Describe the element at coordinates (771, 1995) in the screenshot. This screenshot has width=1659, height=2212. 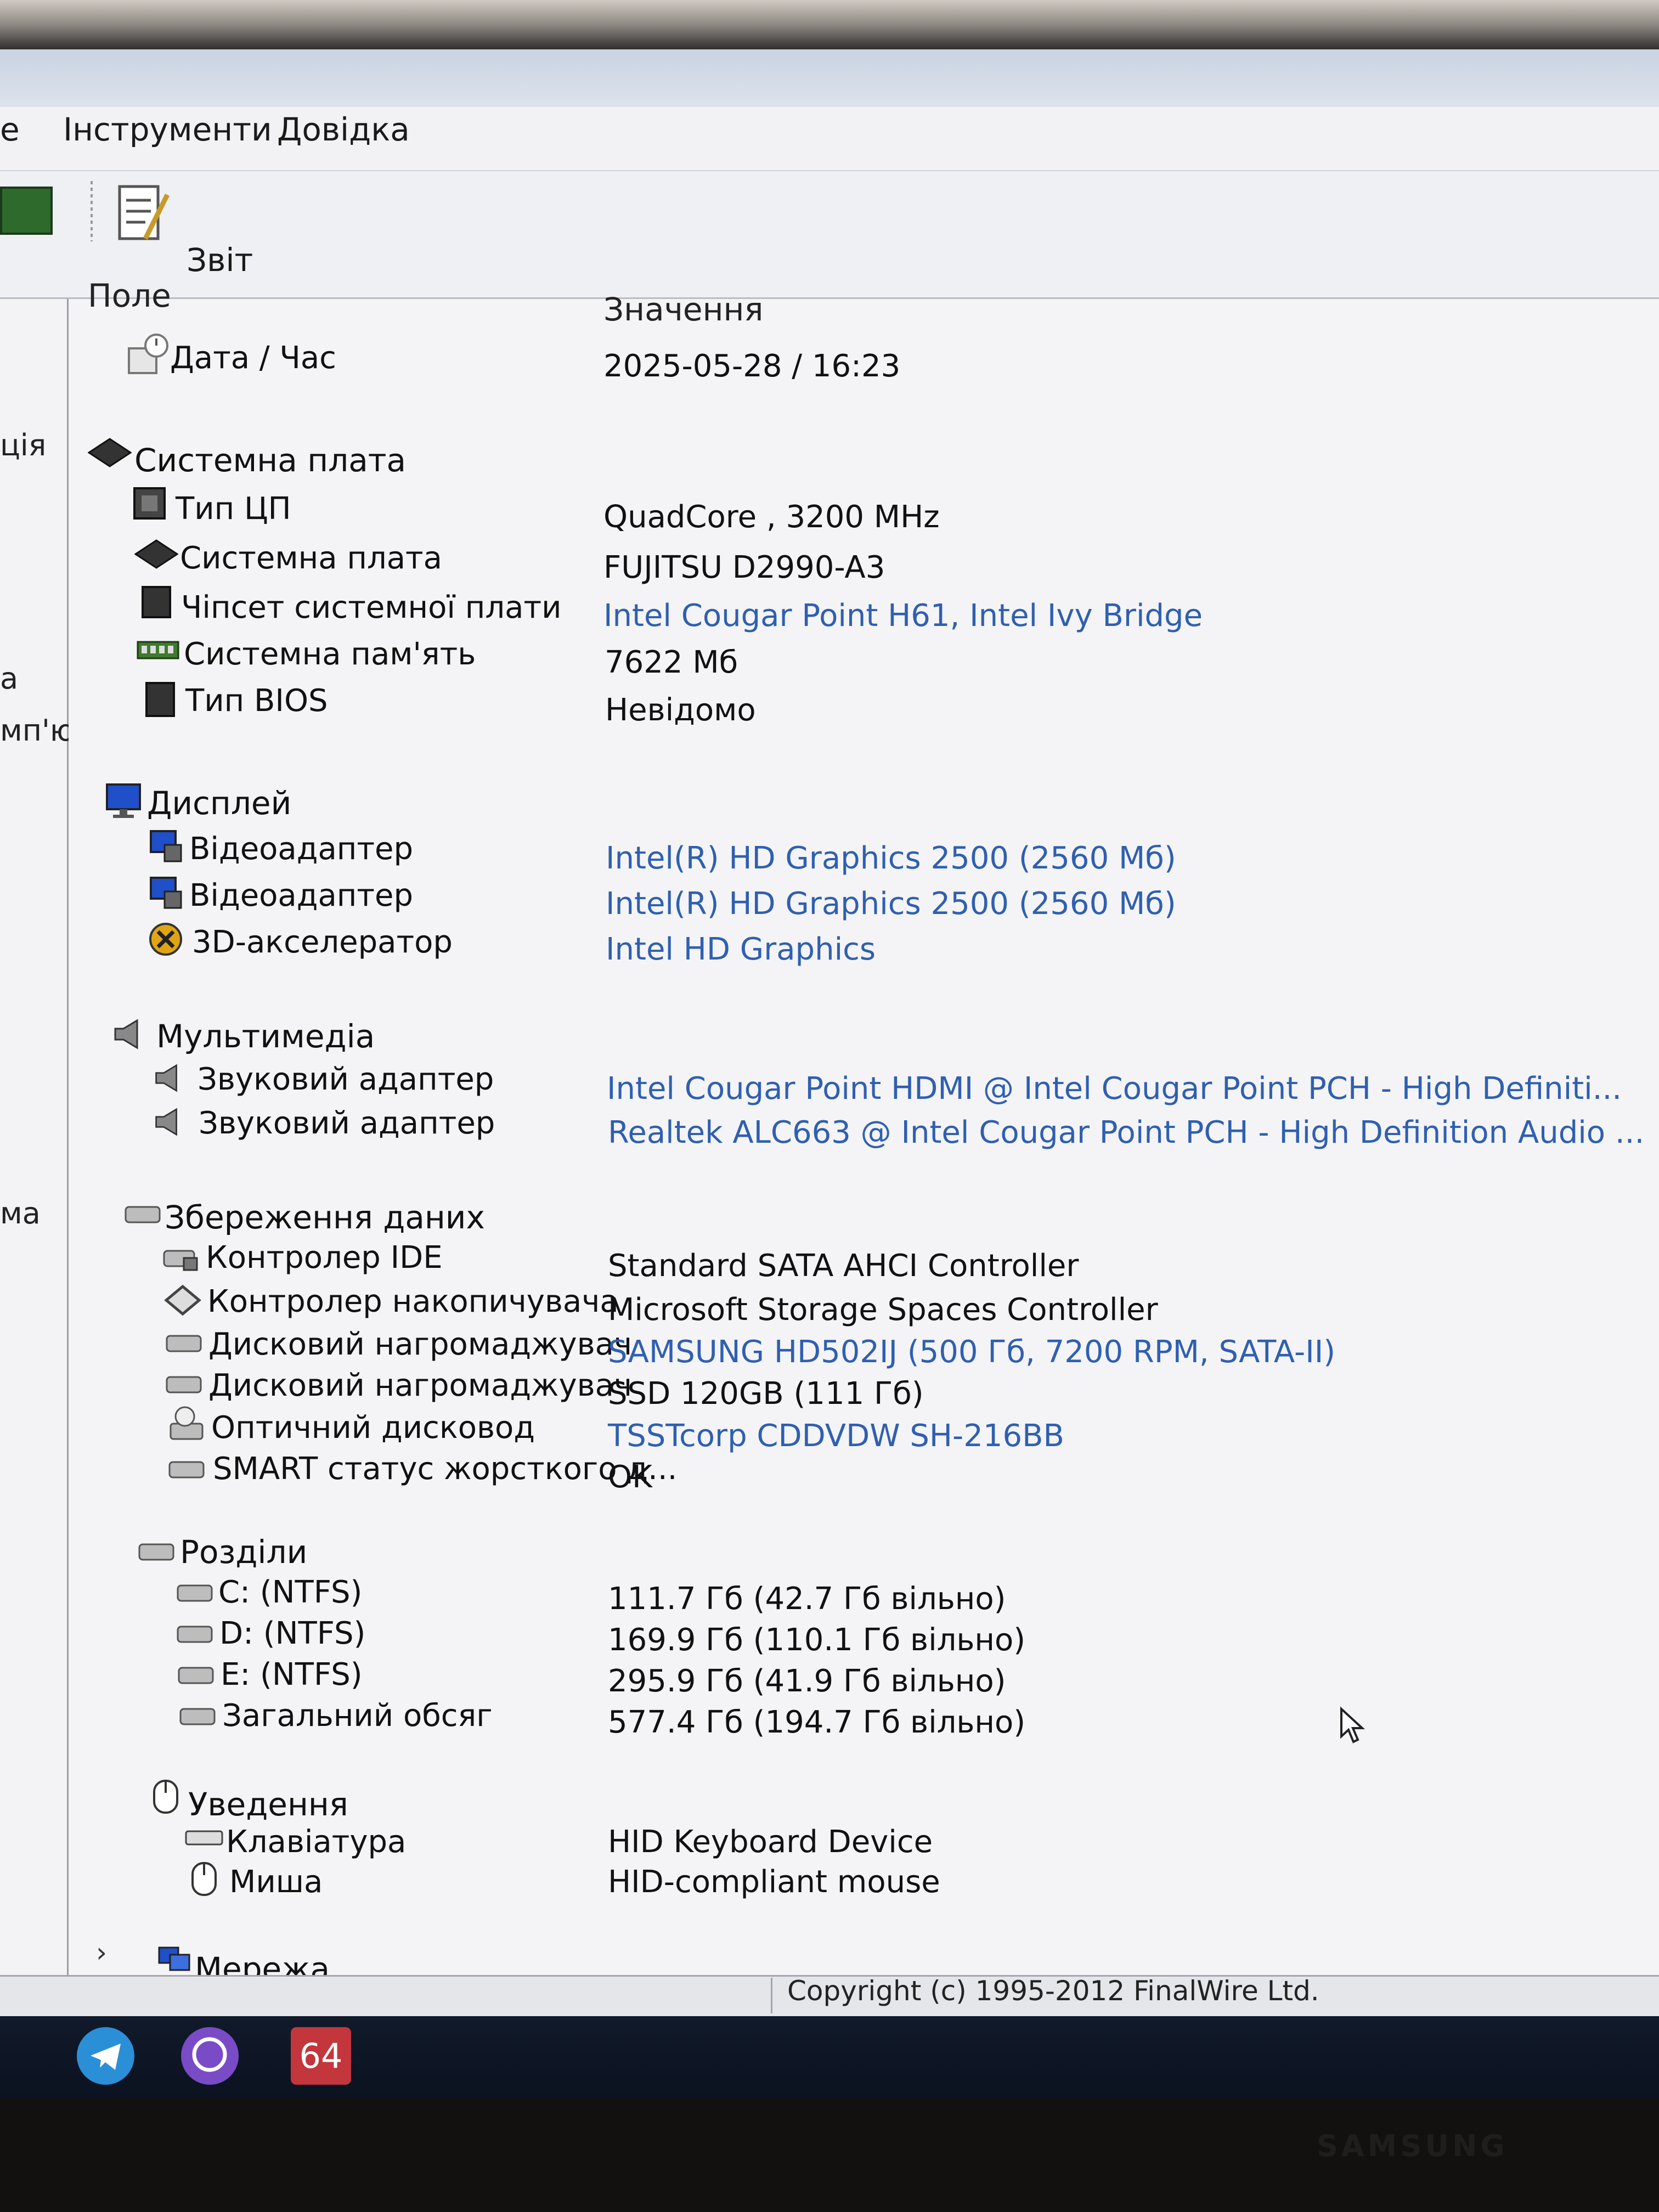
I see `status-divider` at that location.